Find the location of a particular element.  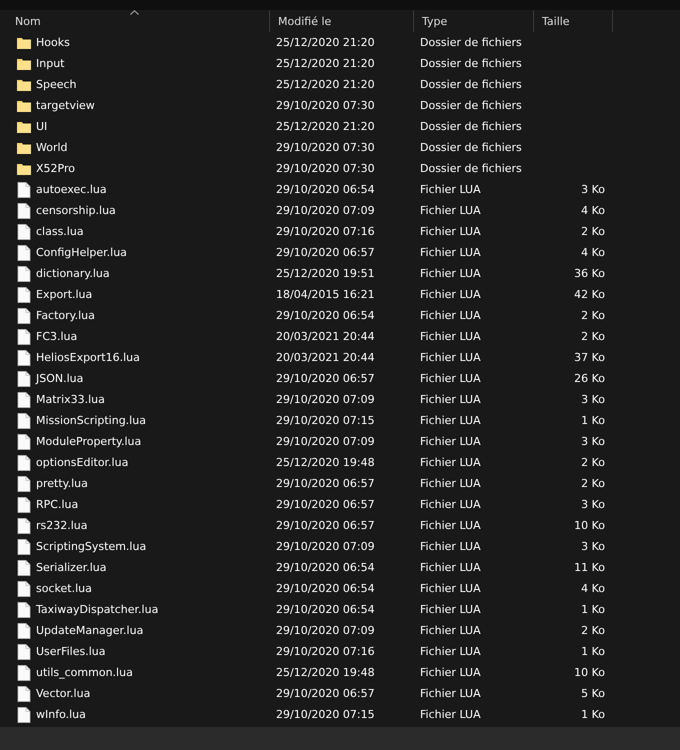

file-name: Vector.lua is located at coordinates (63, 693).